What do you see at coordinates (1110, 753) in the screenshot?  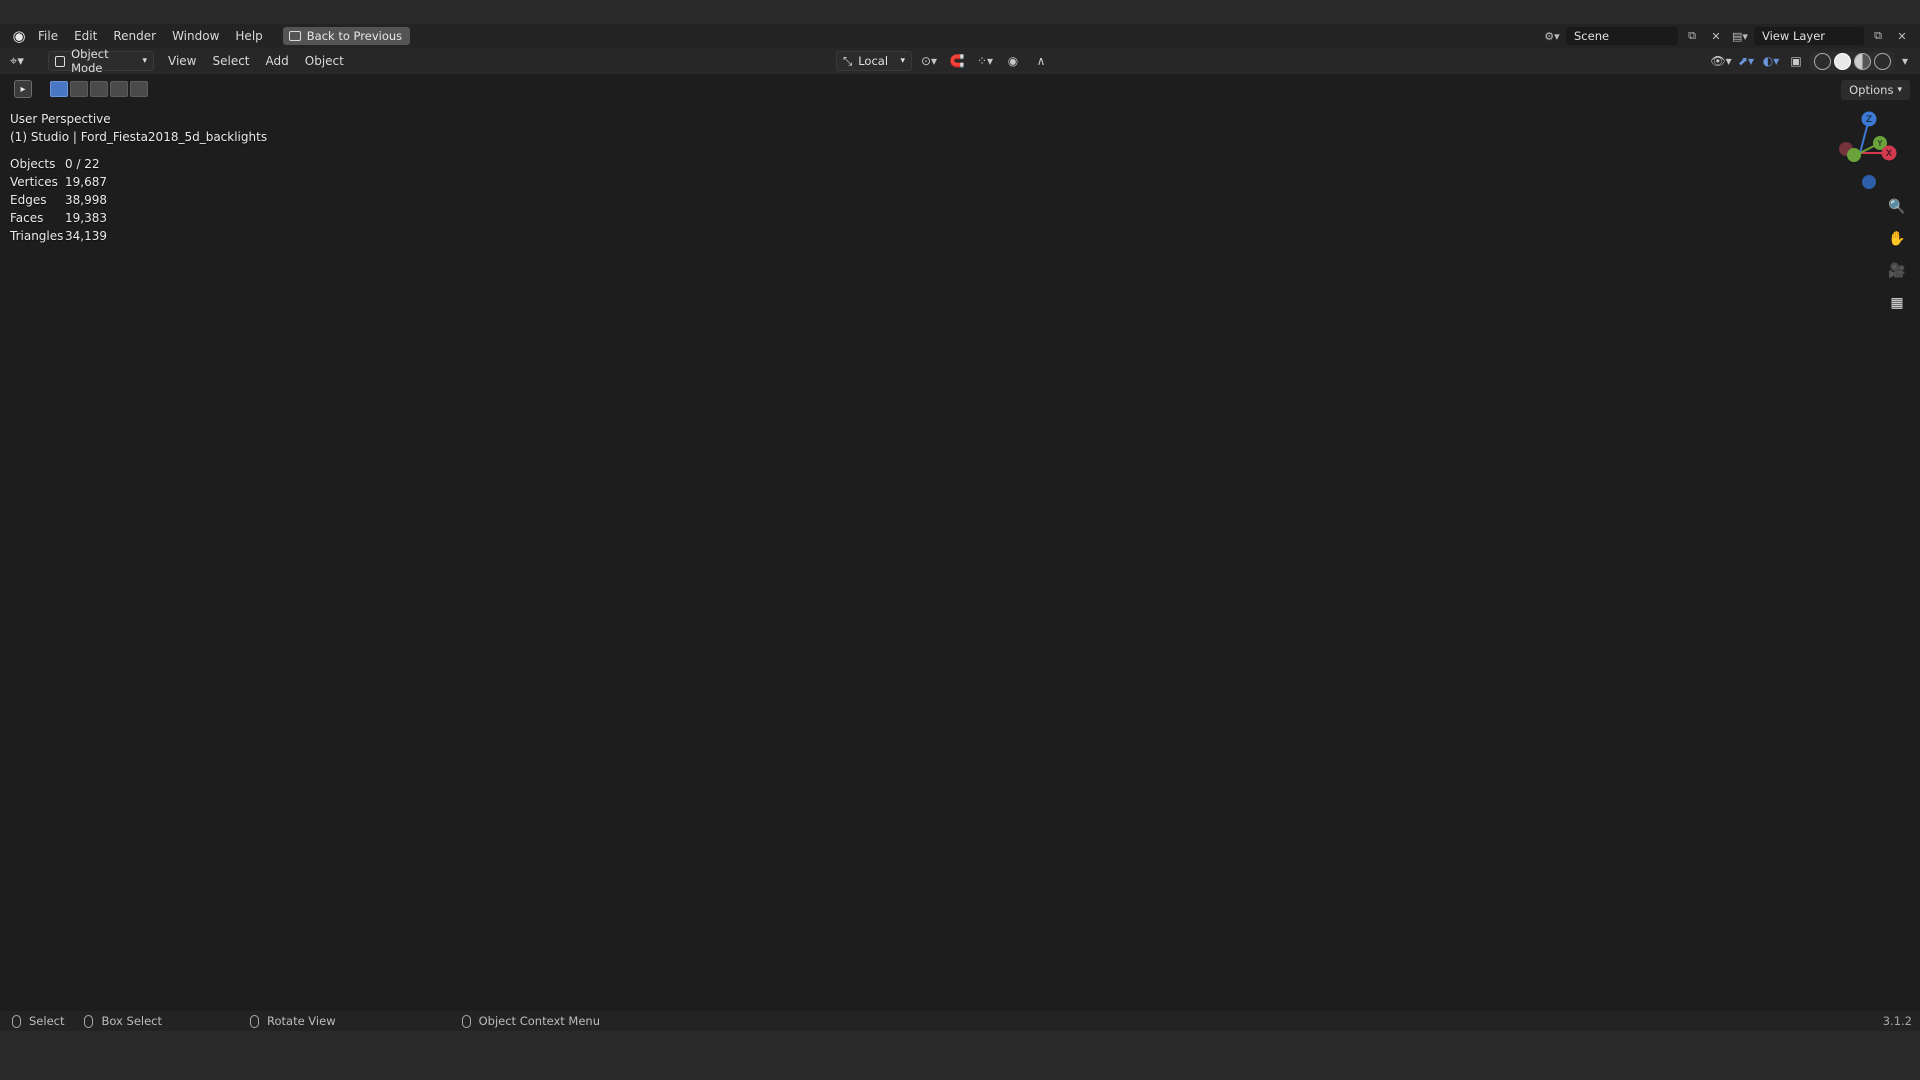 I see `front-wheel` at bounding box center [1110, 753].